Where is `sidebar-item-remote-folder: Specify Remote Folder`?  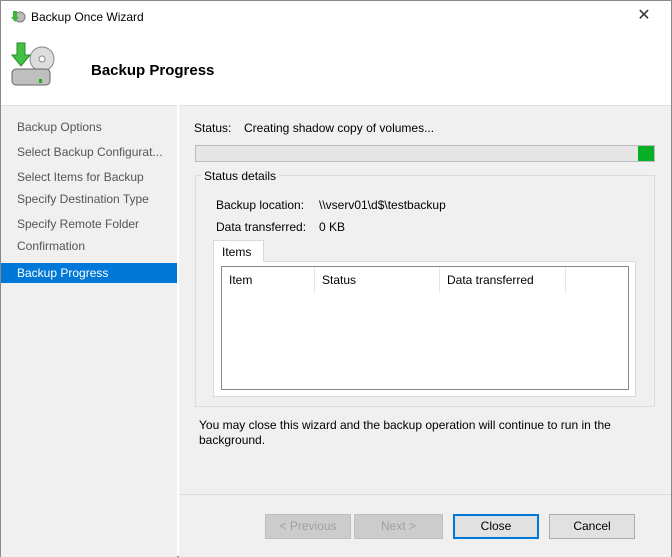 sidebar-item-remote-folder: Specify Remote Folder is located at coordinates (89, 224).